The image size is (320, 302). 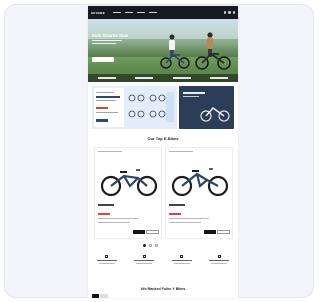 What do you see at coordinates (110, 35) in the screenshot?
I see `hero-title: Ride Smarter Now` at bounding box center [110, 35].